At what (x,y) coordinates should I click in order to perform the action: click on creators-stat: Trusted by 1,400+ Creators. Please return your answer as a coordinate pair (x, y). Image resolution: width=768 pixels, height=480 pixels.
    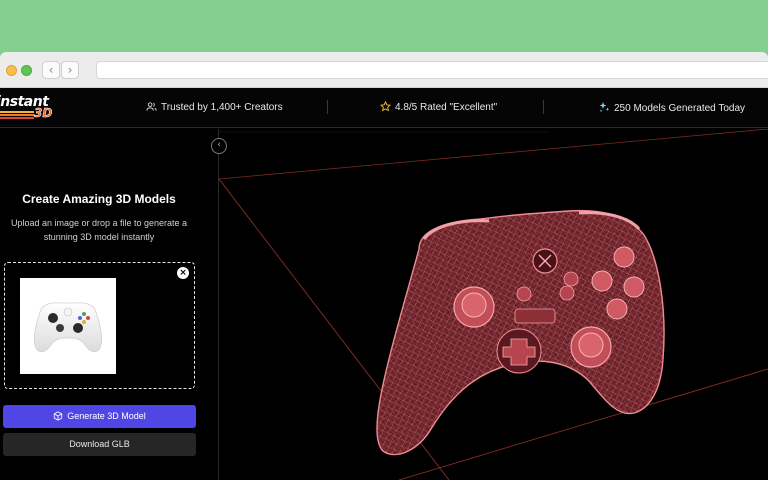
    Looking at the image, I should click on (214, 107).